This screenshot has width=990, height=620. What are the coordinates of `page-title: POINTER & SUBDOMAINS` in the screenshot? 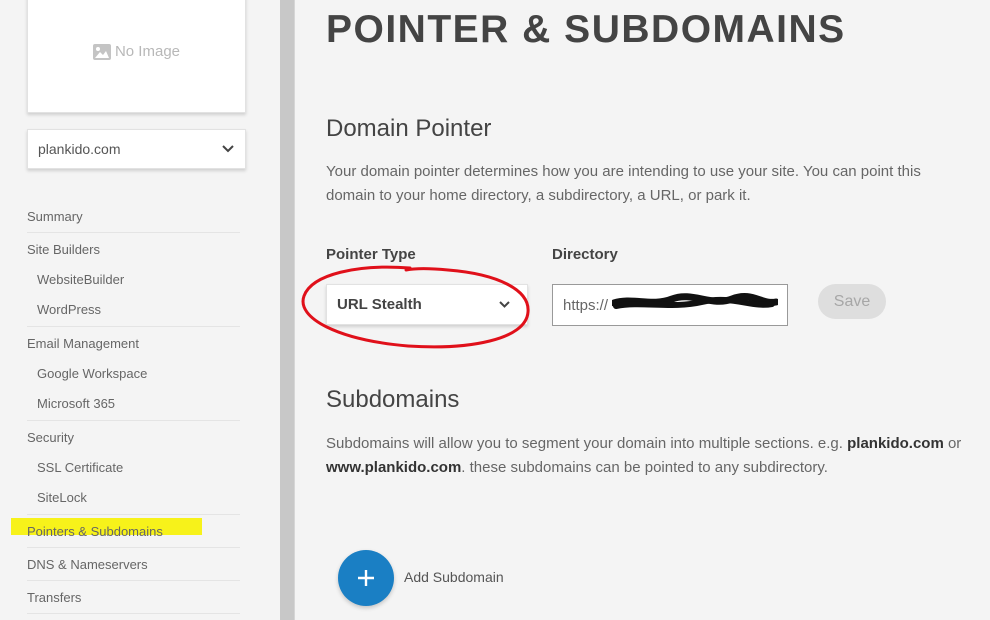 It's located at (586, 29).